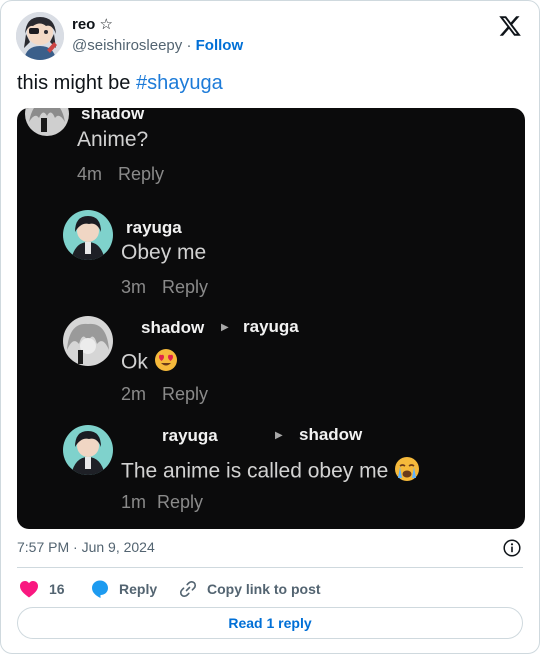 This screenshot has width=540, height=654. I want to click on follow-button: Follow, so click(220, 45).